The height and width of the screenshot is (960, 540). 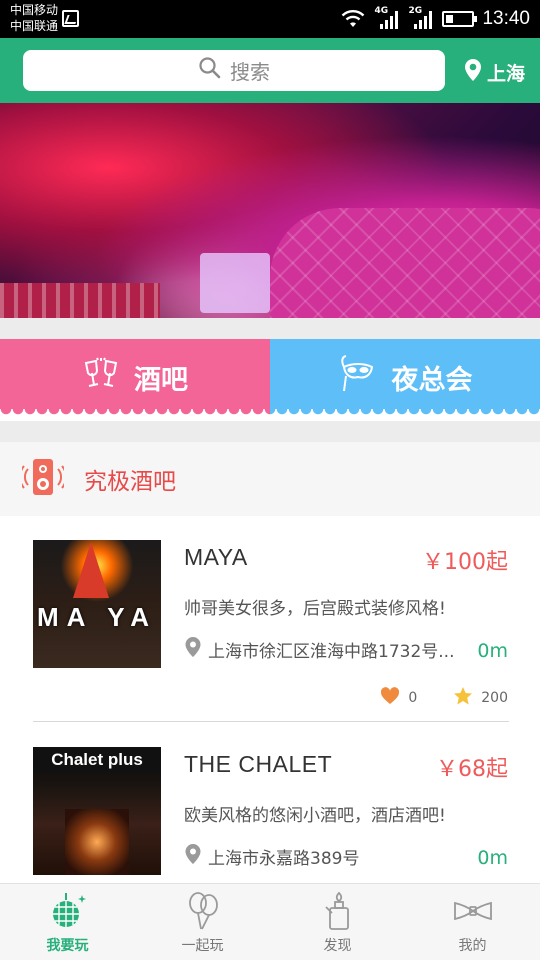 I want to click on wifi-icon, so click(x=353, y=19).